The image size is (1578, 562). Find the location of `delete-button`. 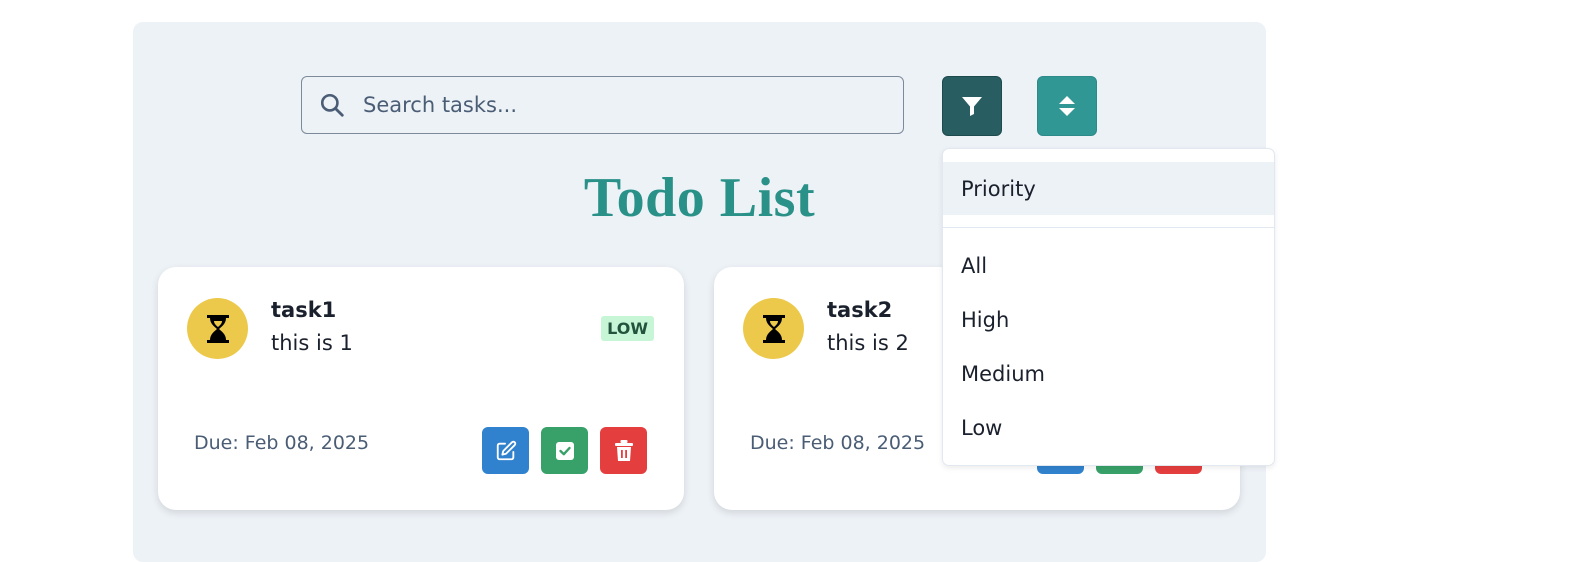

delete-button is located at coordinates (623, 450).